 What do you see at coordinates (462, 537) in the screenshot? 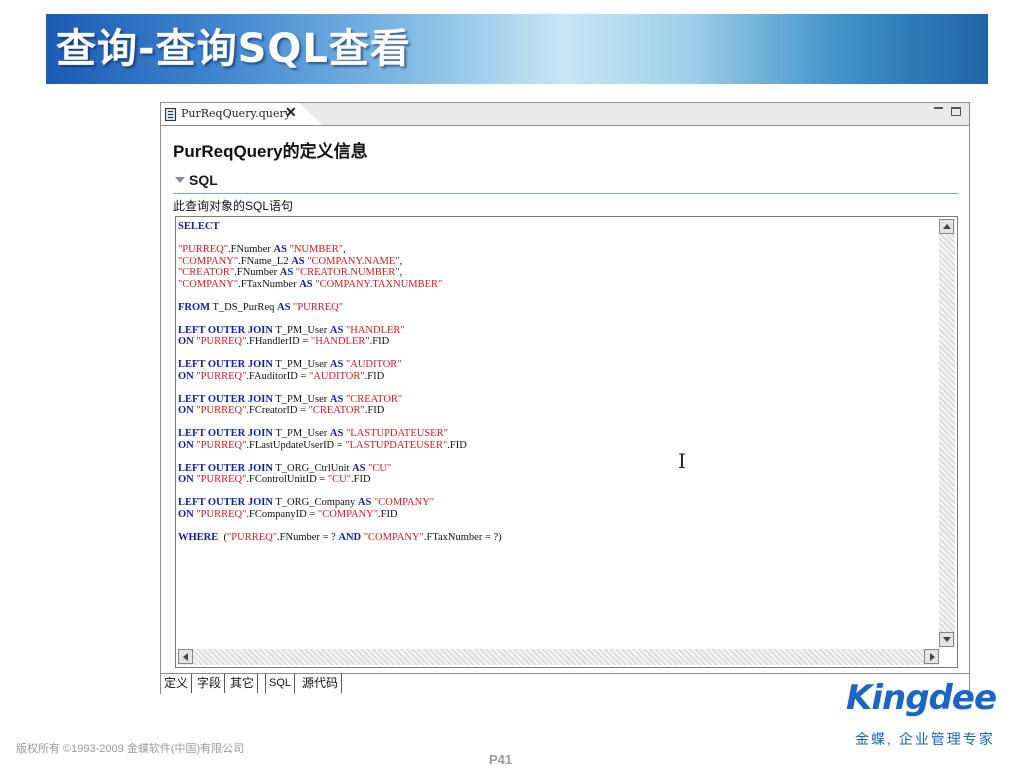
I see `sql-token: .FTaxNumber = ?)` at bounding box center [462, 537].